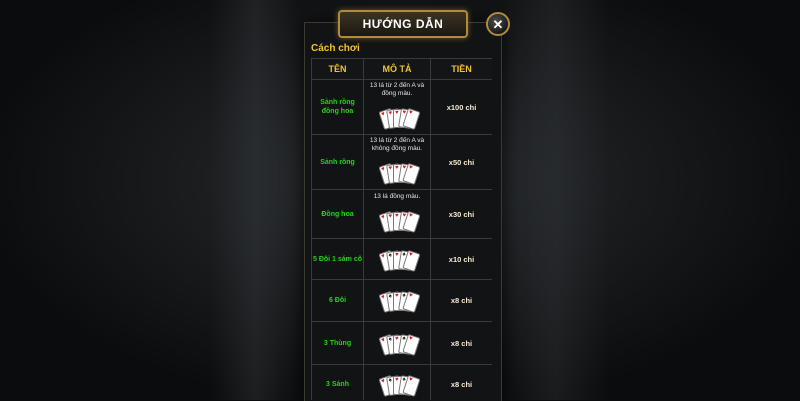 The height and width of the screenshot is (401, 800). What do you see at coordinates (337, 162) in the screenshot?
I see `row-name: Sảnh rồng` at bounding box center [337, 162].